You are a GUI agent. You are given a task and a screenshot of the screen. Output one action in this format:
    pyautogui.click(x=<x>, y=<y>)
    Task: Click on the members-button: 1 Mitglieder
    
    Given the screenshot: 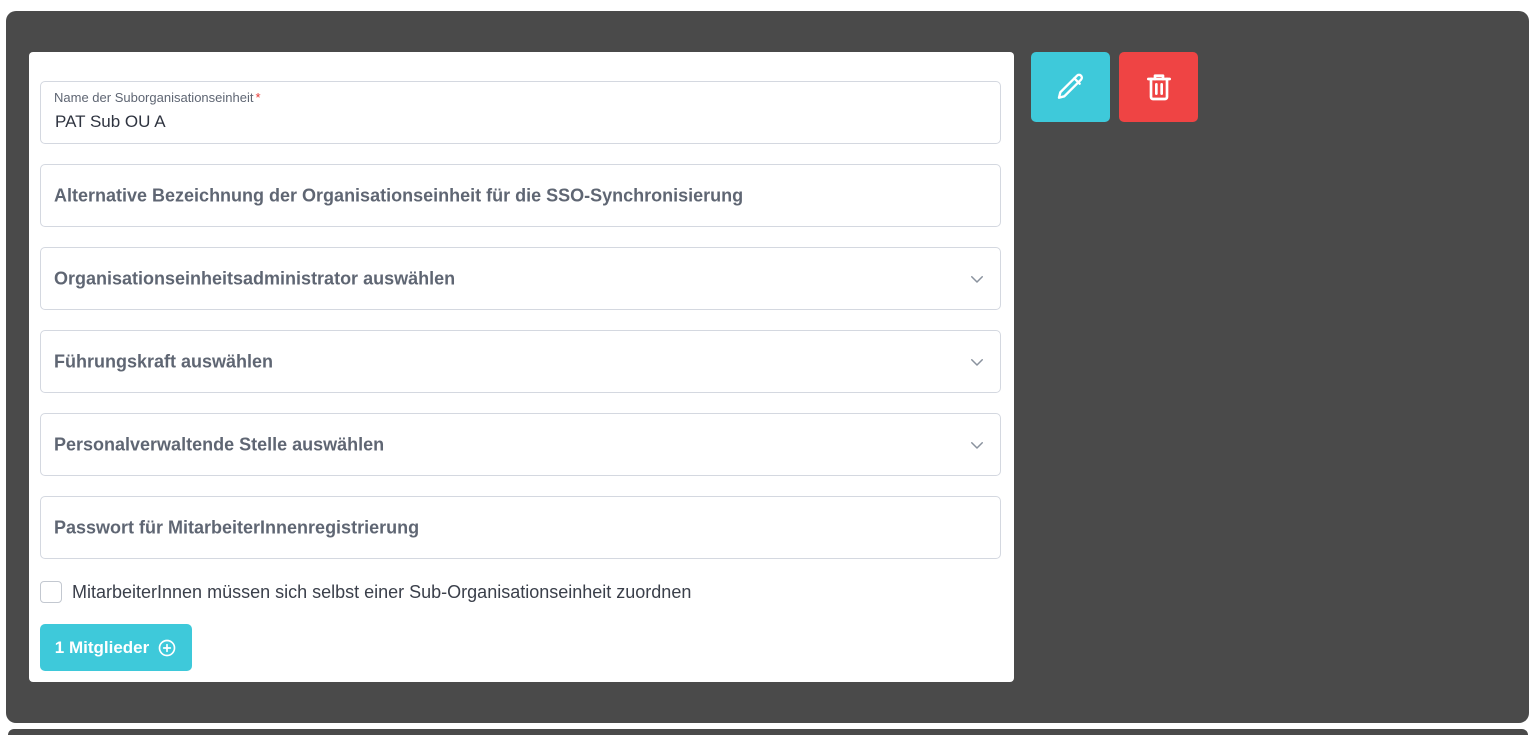 What is the action you would take?
    pyautogui.click(x=116, y=647)
    